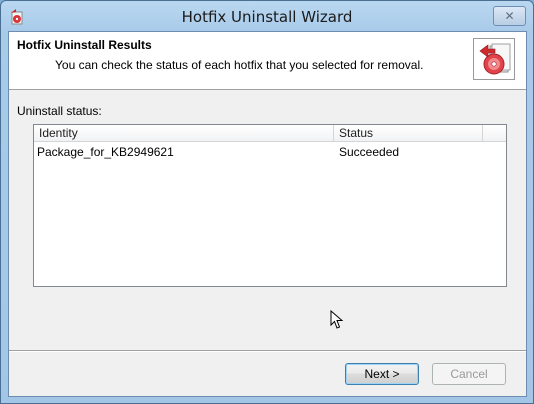 The width and height of the screenshot is (534, 404). I want to click on header-title: Hotfix Uninstall Results, so click(84, 45).